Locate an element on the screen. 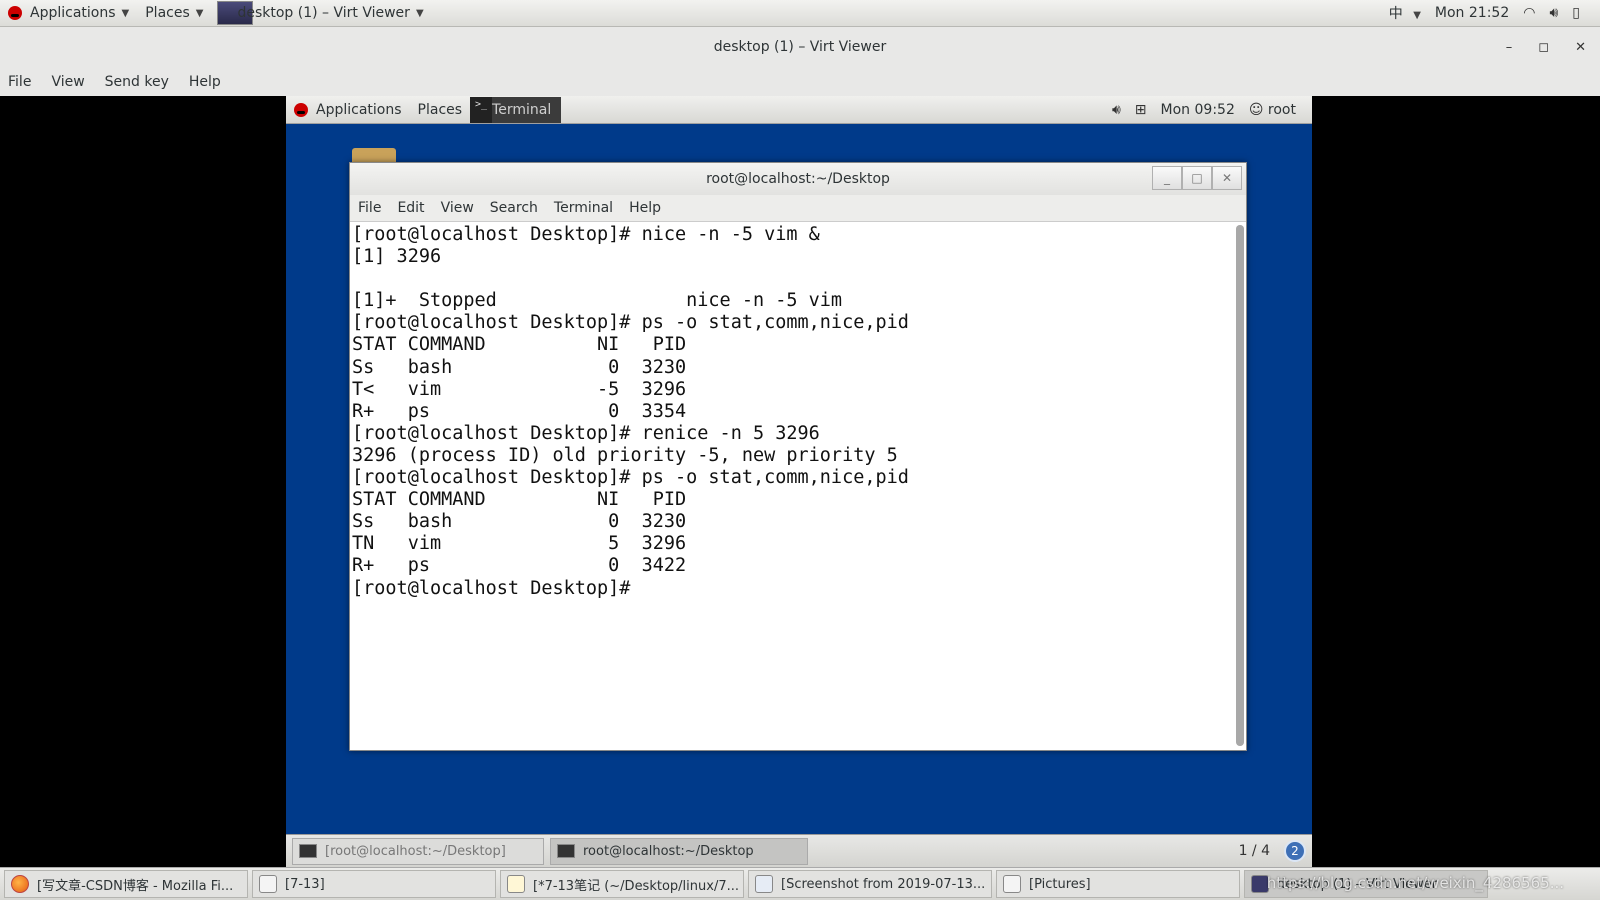  terminal-line: TN vim 5 3296 is located at coordinates (519, 544).